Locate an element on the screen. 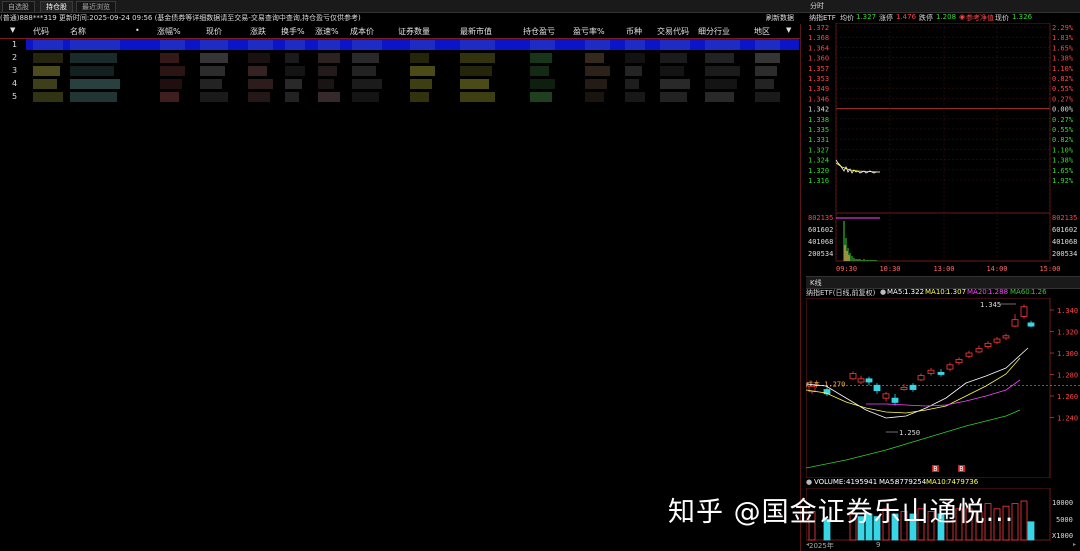 This screenshot has width=1080, height=551. col-market-value: 最新市值 is located at coordinates (476, 31).